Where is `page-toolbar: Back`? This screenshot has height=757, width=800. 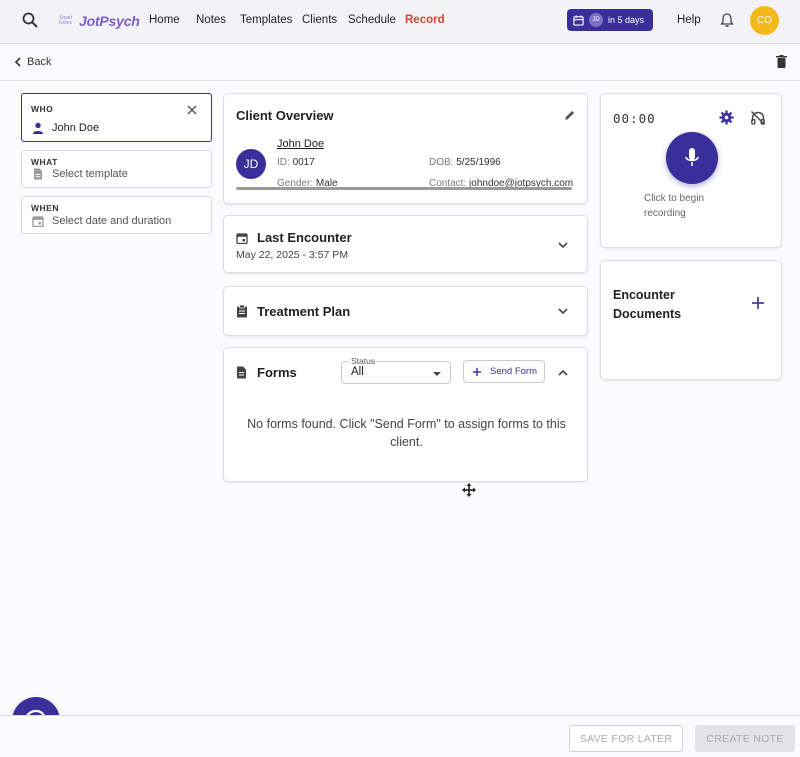
page-toolbar: Back is located at coordinates (400, 63).